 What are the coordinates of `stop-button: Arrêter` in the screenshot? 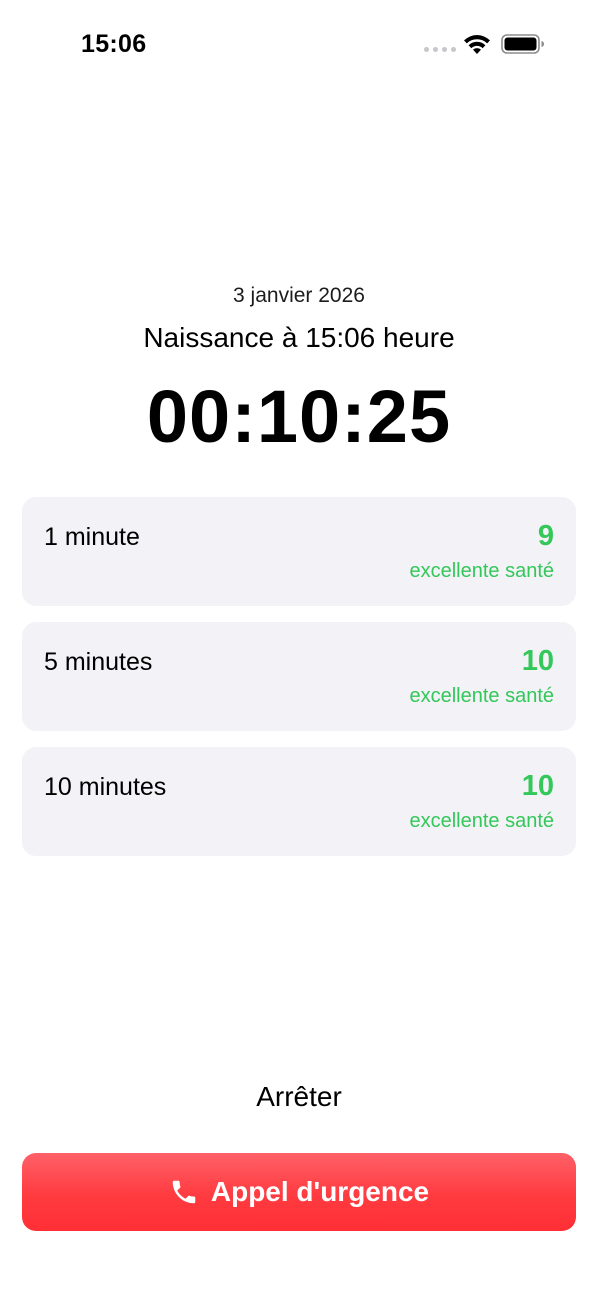 It's located at (299, 1097).